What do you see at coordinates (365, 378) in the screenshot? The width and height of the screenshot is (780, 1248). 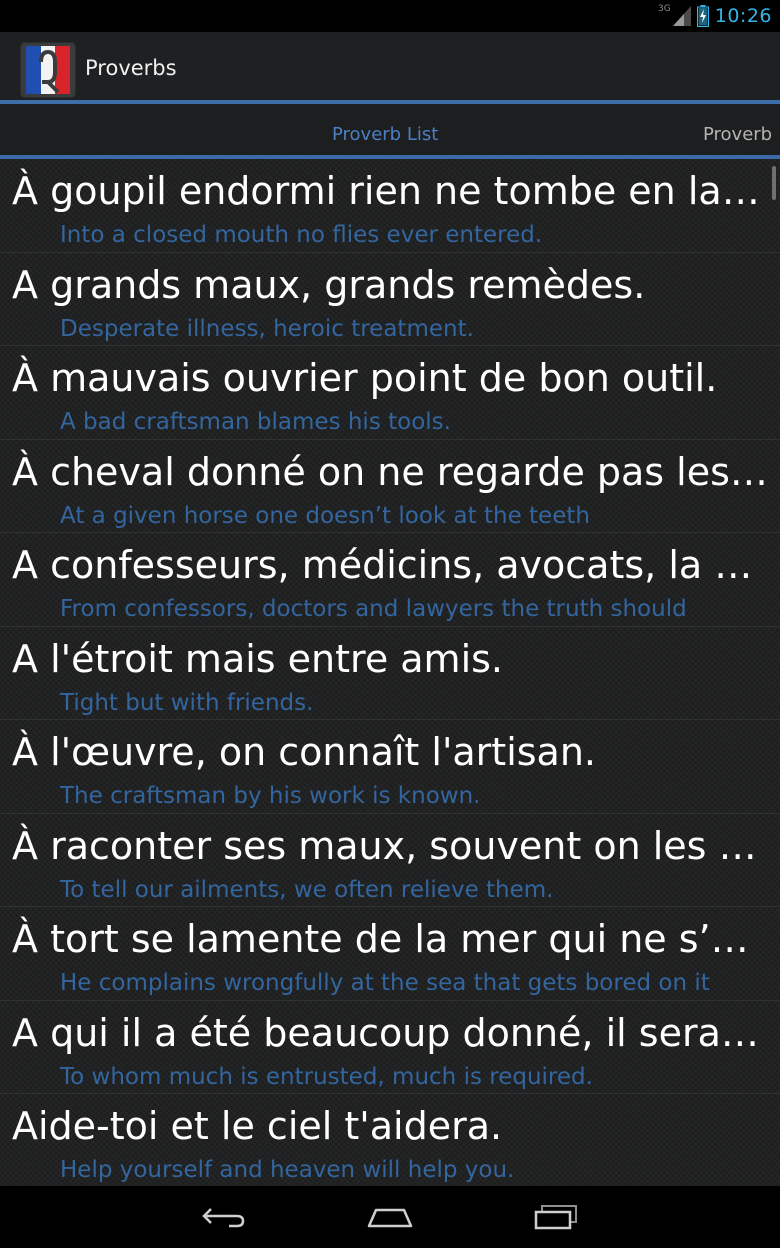 I see `proverb-french-text: À mauvais ouvrier point de bon outil.` at bounding box center [365, 378].